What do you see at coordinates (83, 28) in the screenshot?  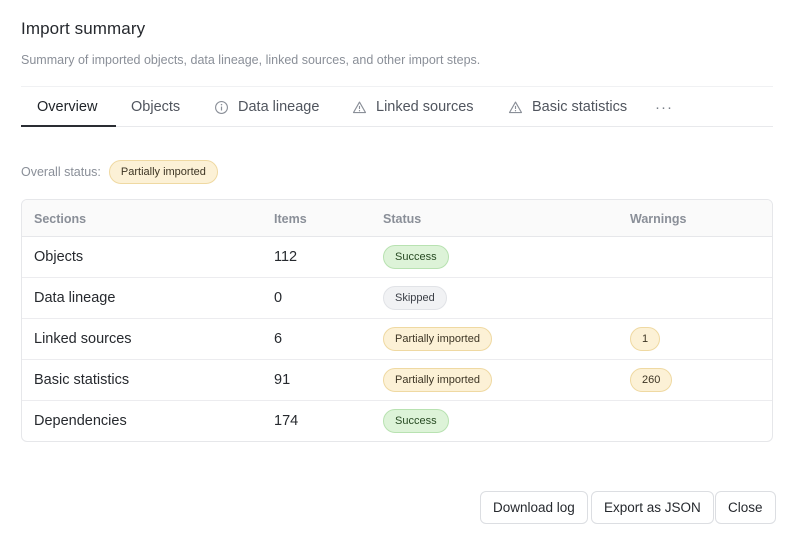 I see `dialog-title: Import summary` at bounding box center [83, 28].